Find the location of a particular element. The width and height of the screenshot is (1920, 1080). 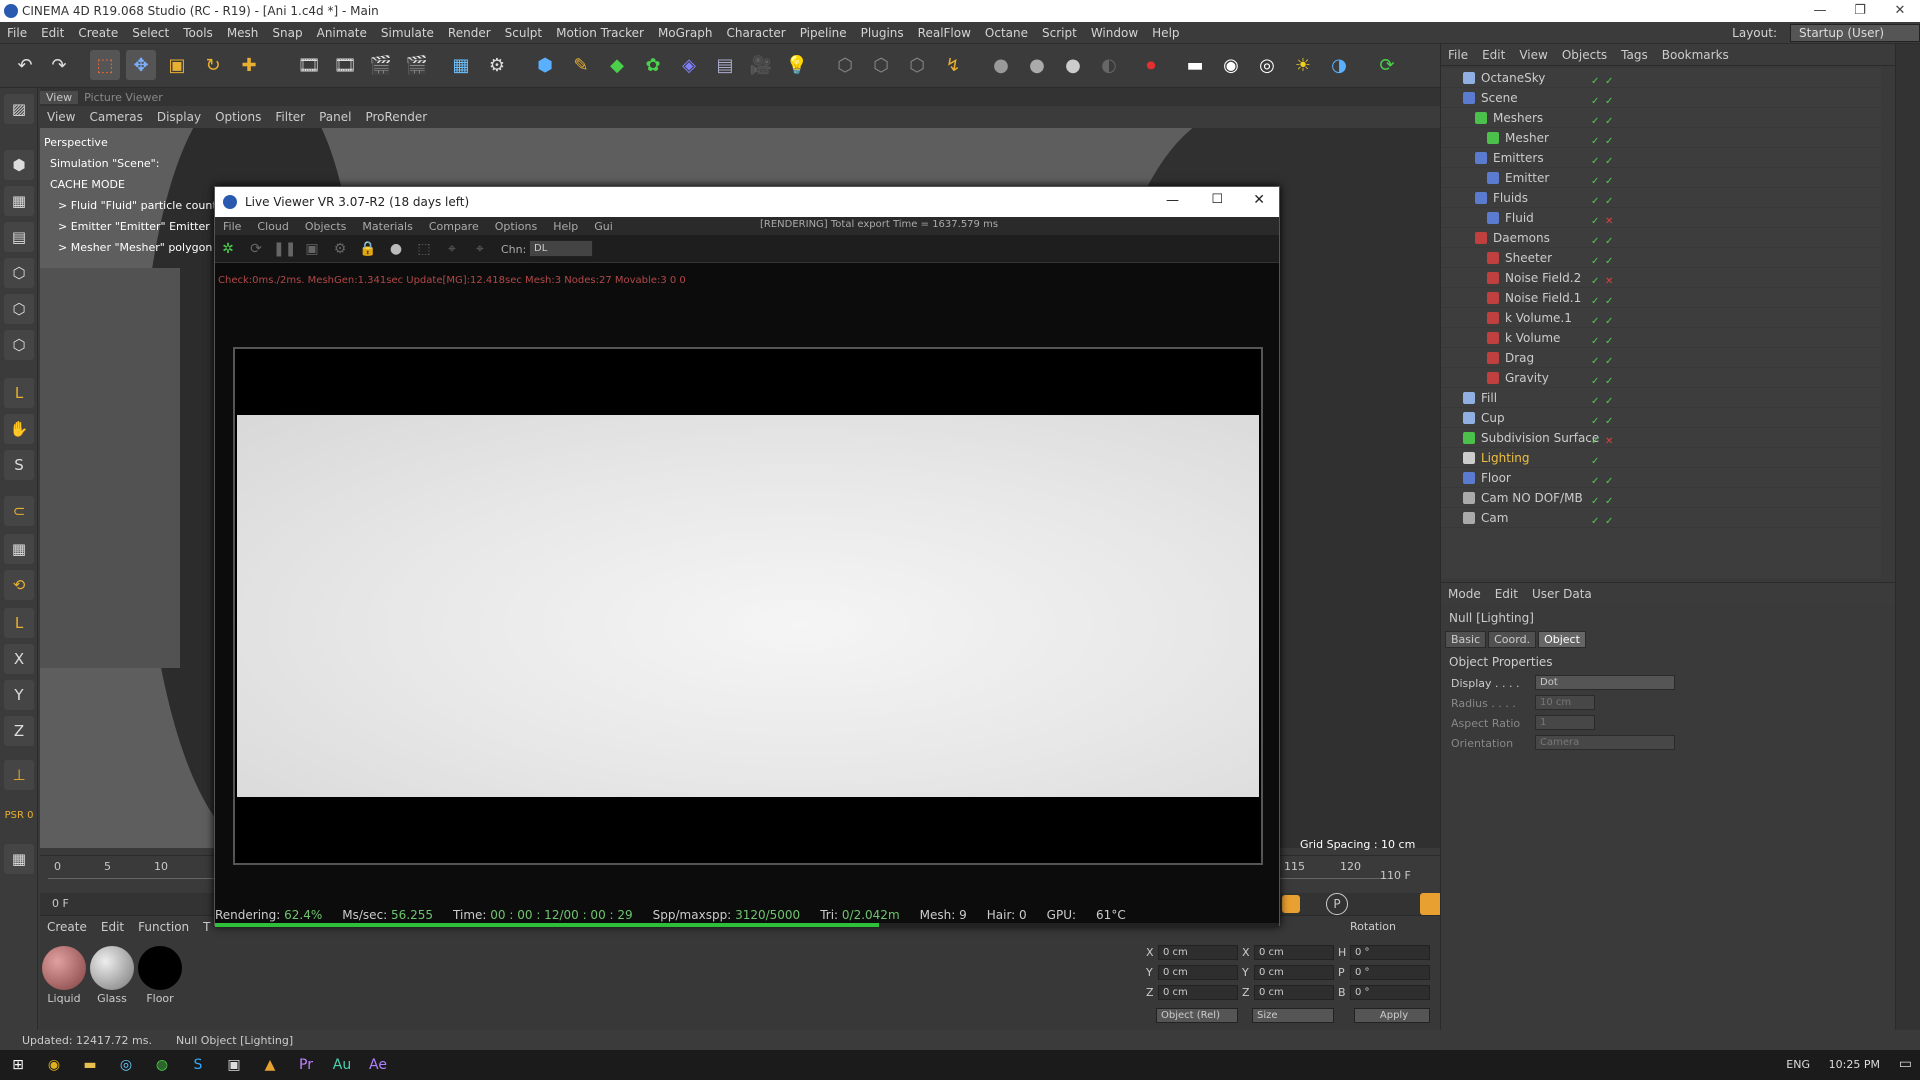

vp-menu-filter: Filter is located at coordinates (290, 117).